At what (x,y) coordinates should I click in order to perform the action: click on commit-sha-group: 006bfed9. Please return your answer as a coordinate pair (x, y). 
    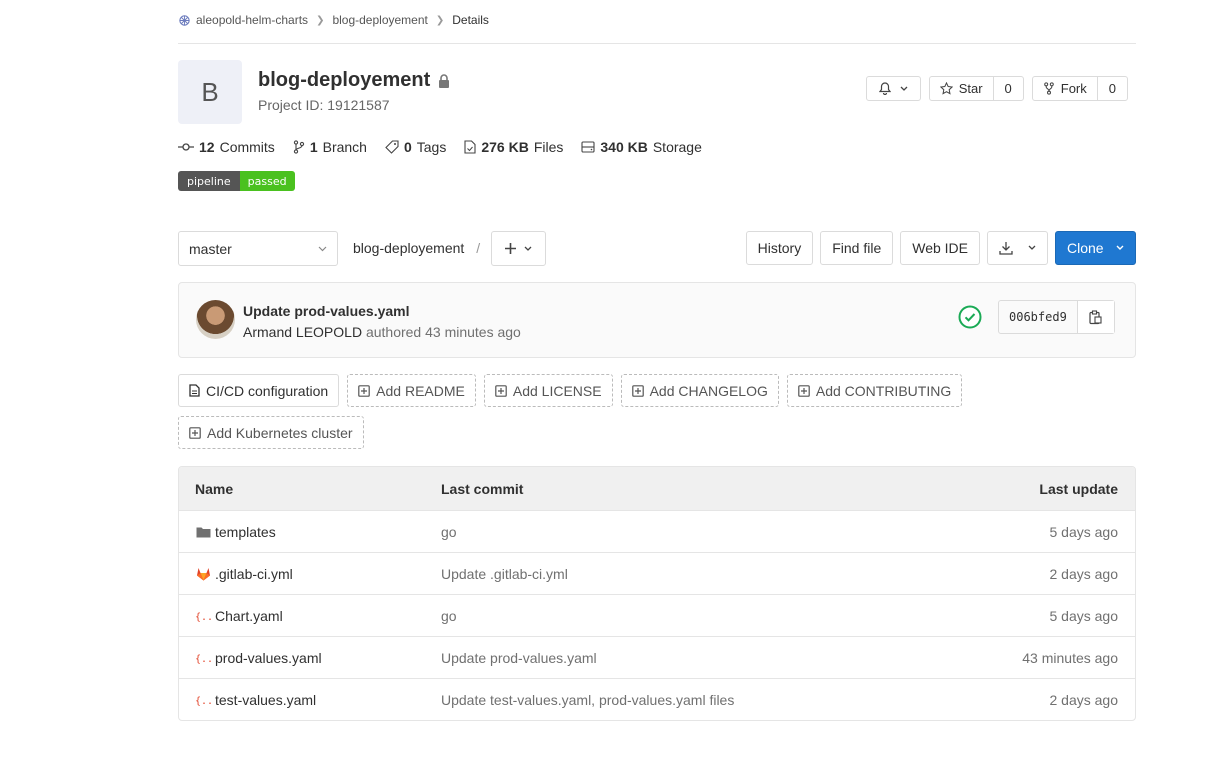
    Looking at the image, I should click on (1056, 317).